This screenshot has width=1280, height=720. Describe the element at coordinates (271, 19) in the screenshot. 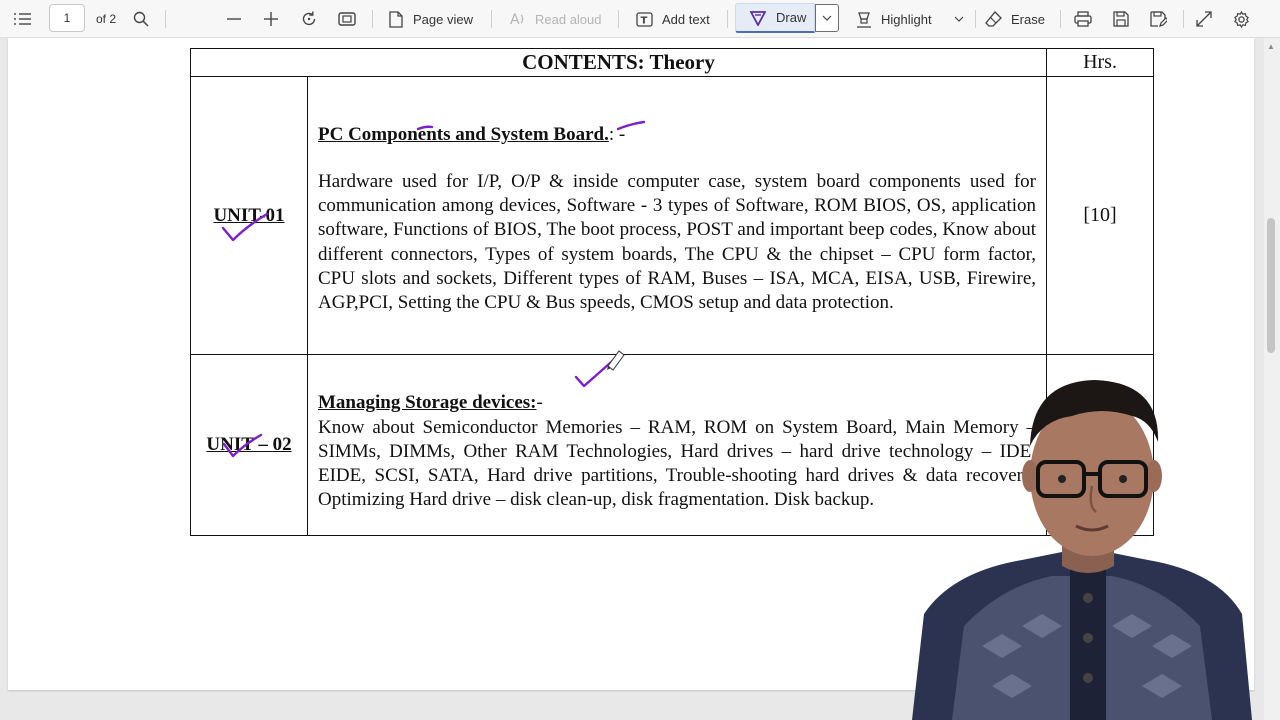

I see `zoom-in-icon` at that location.